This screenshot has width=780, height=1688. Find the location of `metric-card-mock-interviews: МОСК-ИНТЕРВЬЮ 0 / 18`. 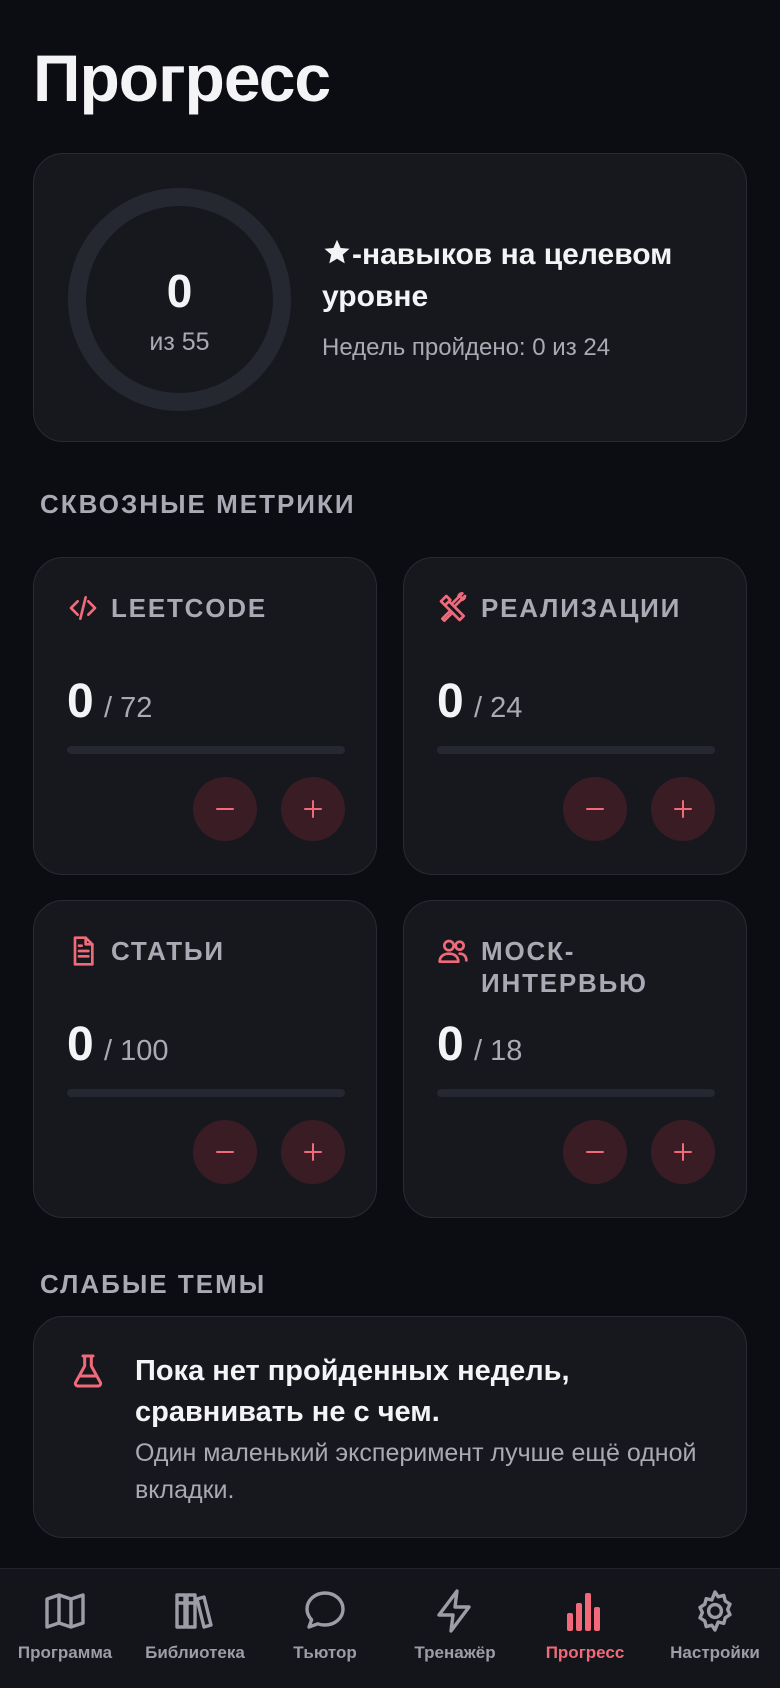

metric-card-mock-interviews: МОСК-ИНТЕРВЬЮ 0 / 18 is located at coordinates (575, 1059).